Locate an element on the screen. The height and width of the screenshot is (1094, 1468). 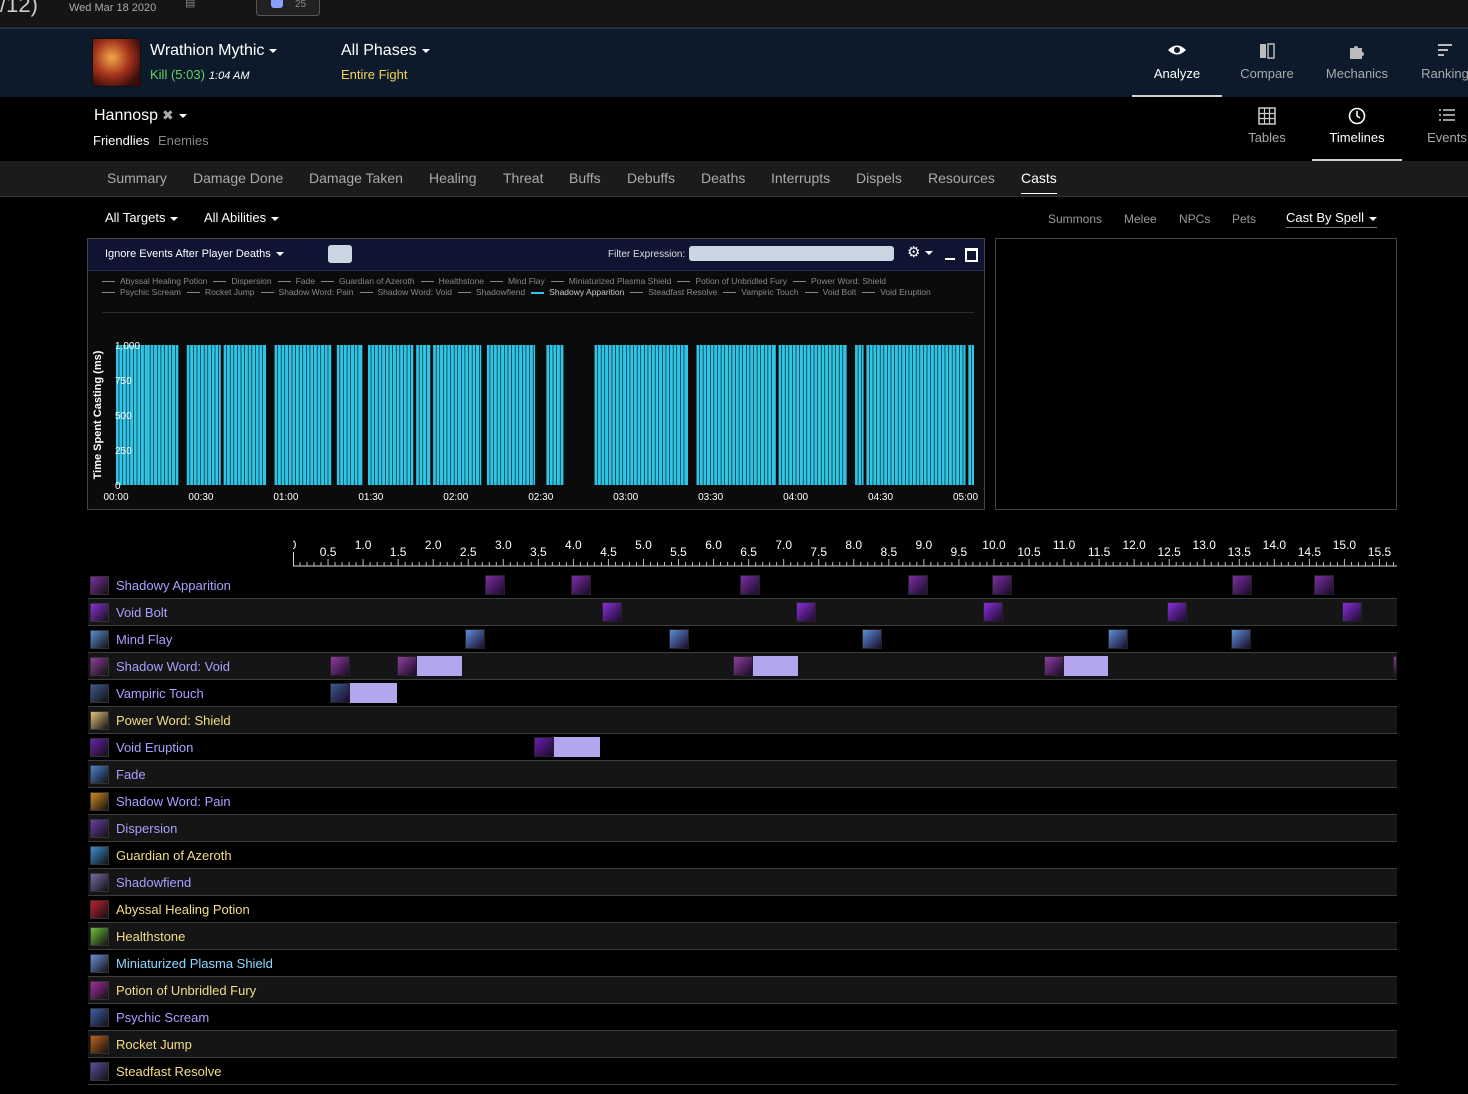
clear-icon: ✖ is located at coordinates (168, 115).